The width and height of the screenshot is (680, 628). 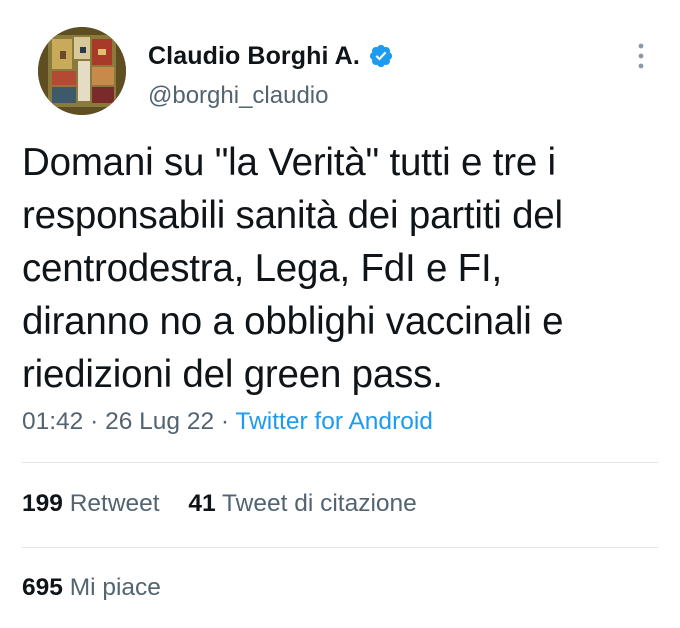 I want to click on abstract-painting-avatar-icon, so click(x=82, y=71).